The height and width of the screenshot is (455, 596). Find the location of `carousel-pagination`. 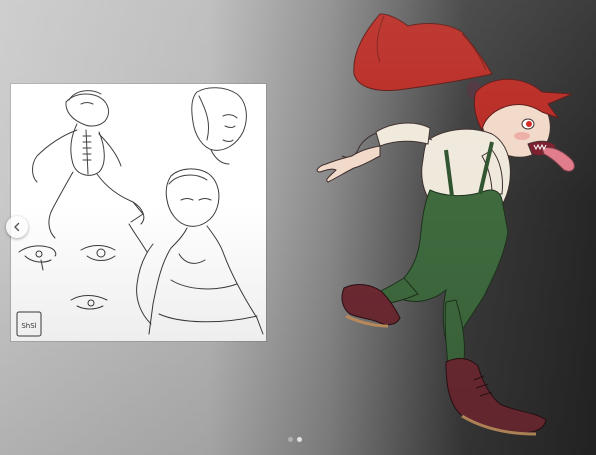

carousel-pagination is located at coordinates (298, 439).